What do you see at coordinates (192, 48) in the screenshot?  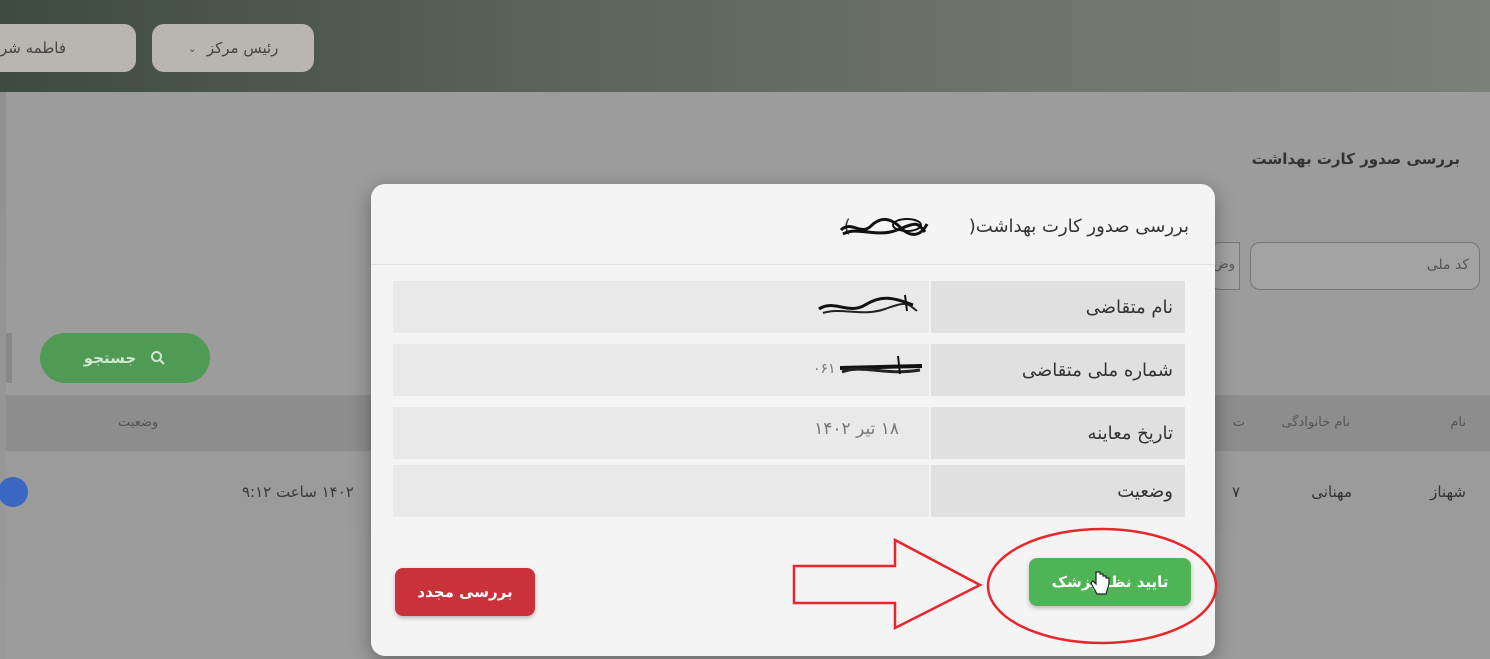 I see `chevron-down-icon: ⌄` at bounding box center [192, 48].